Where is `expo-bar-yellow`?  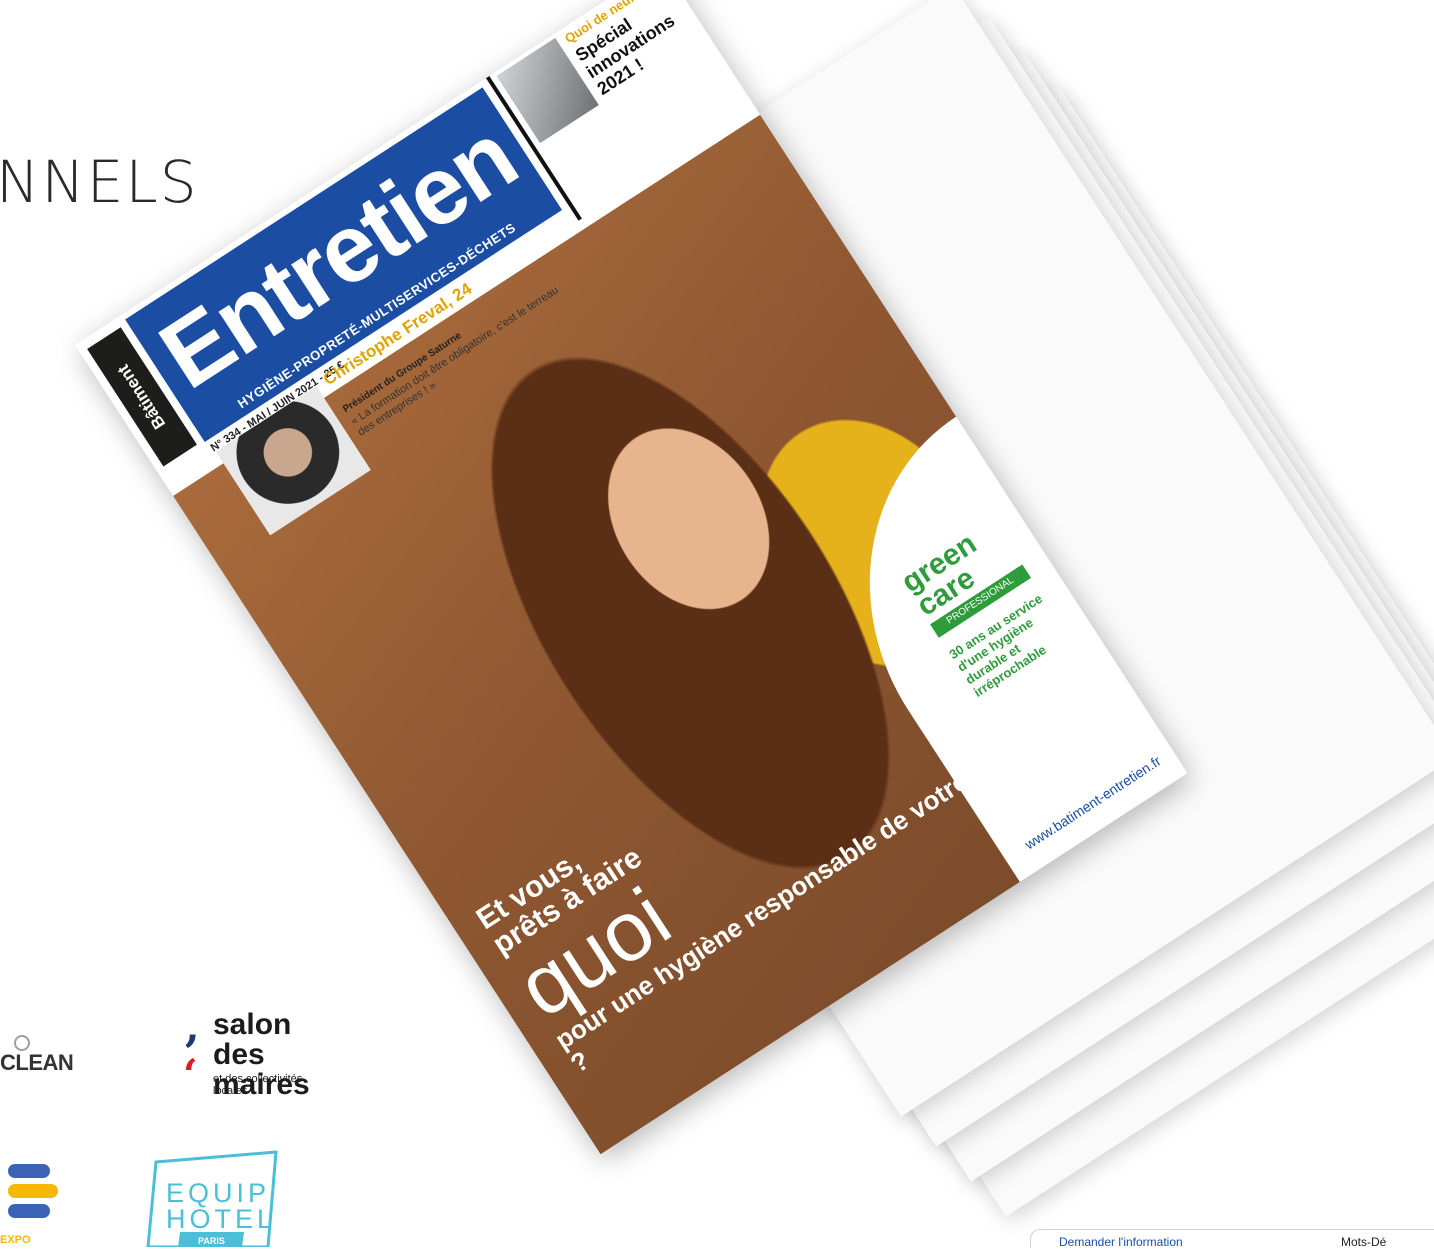 expo-bar-yellow is located at coordinates (33, 1191).